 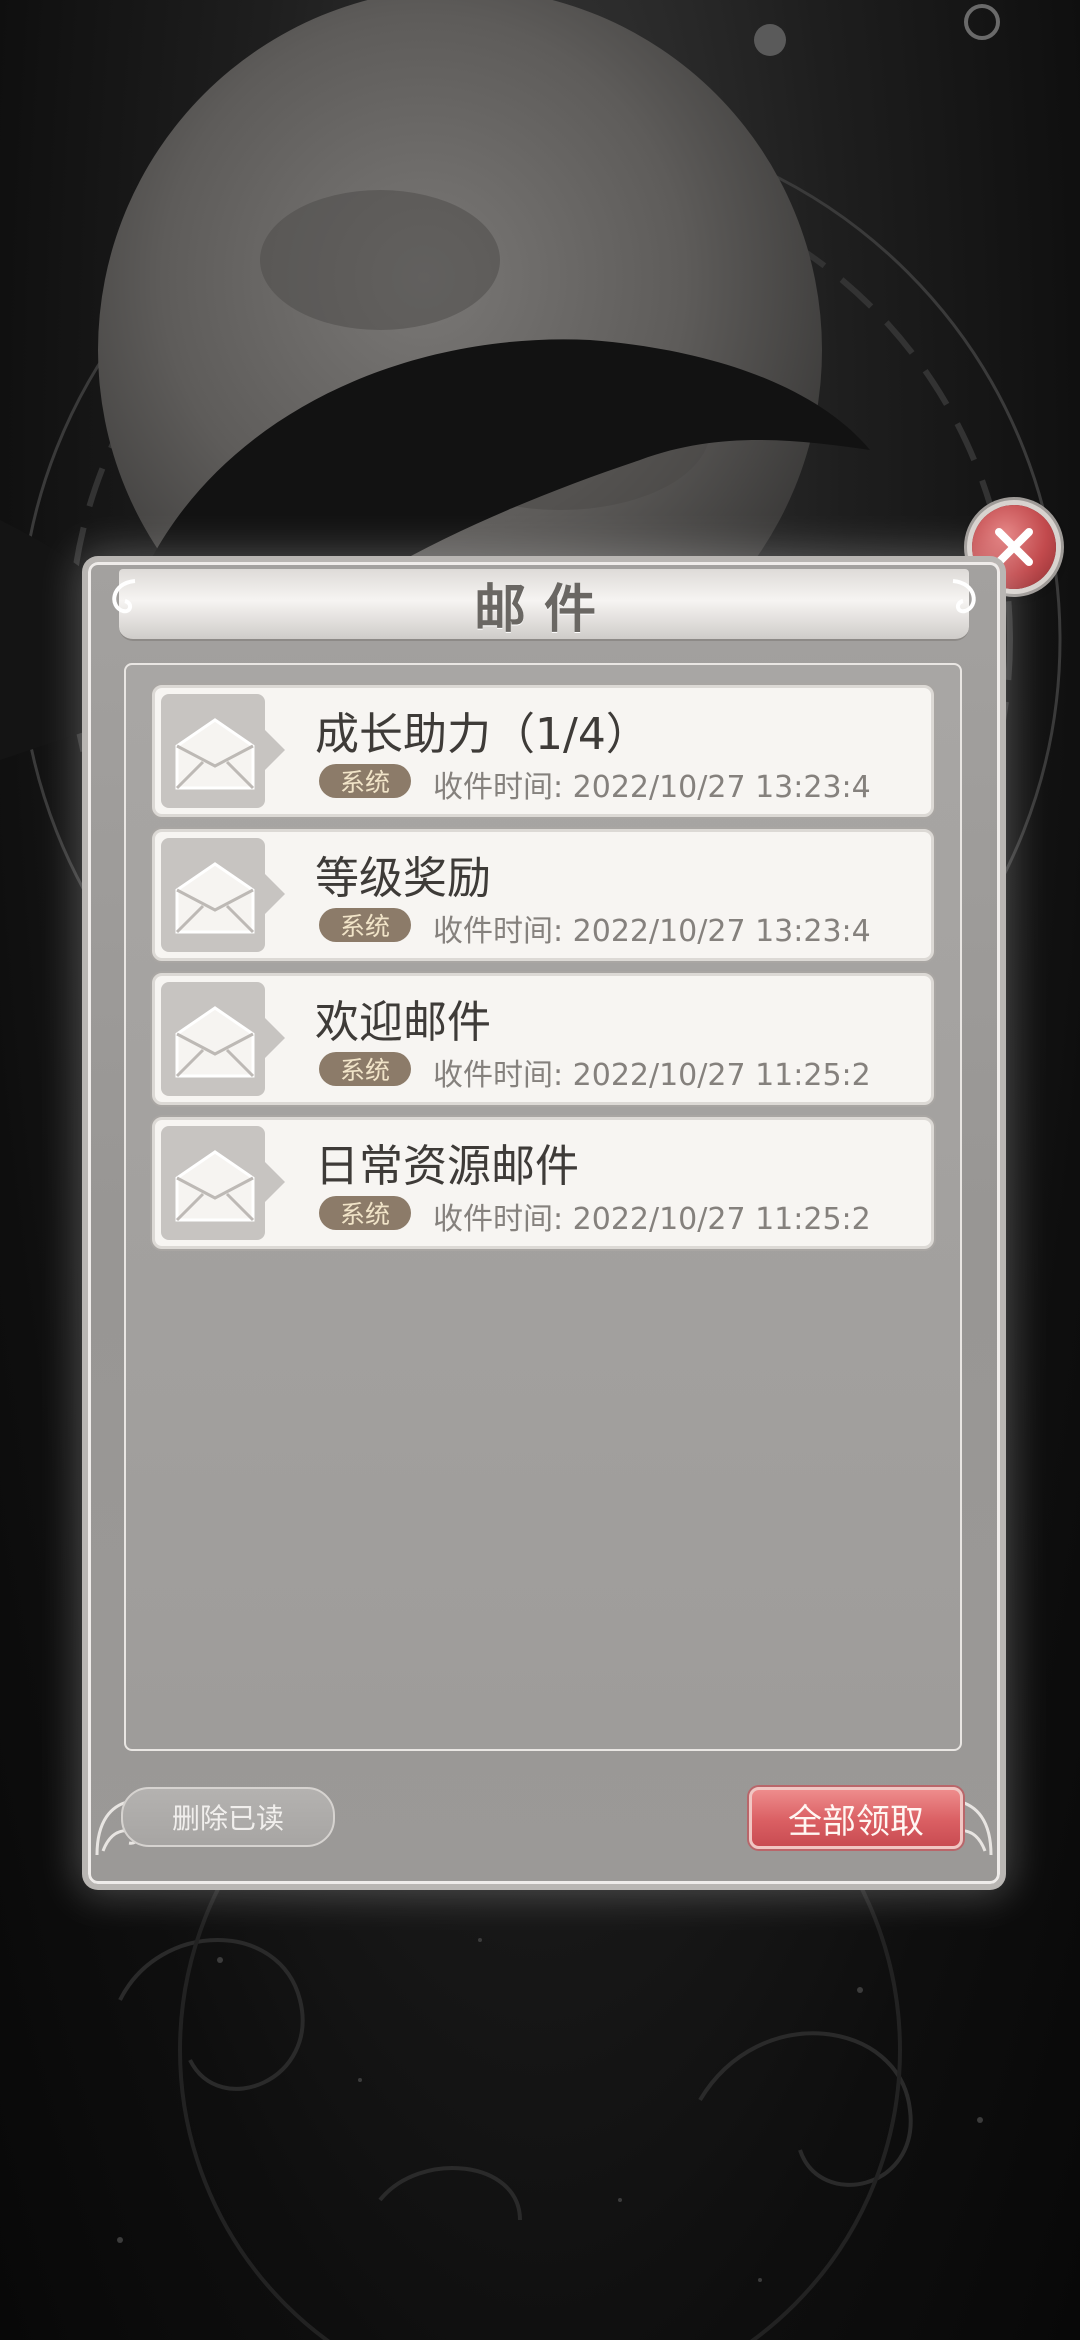 What do you see at coordinates (124, 596) in the screenshot?
I see `title-ornament-left-icon` at bounding box center [124, 596].